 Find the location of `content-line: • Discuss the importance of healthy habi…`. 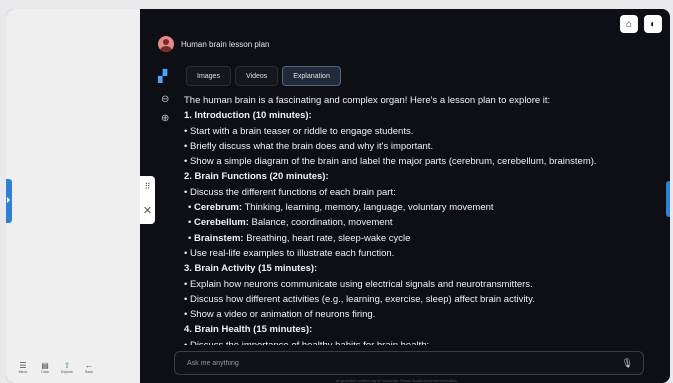

content-line: • Discuss the importance of healthy habi… is located at coordinates (419, 341).